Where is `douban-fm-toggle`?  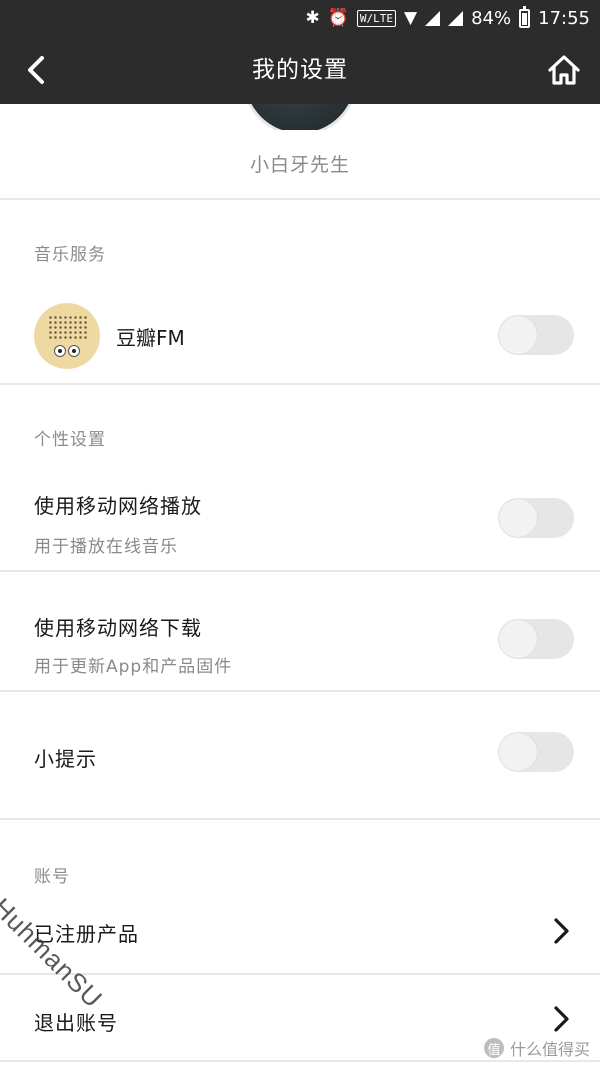 douban-fm-toggle is located at coordinates (536, 335).